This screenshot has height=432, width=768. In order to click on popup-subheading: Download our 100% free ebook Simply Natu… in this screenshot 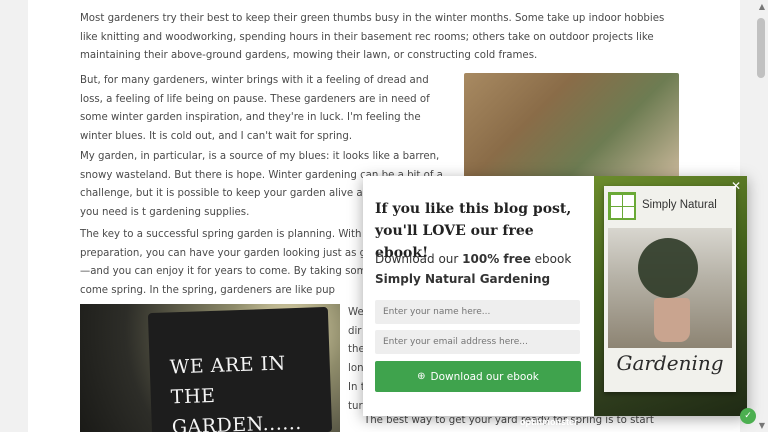, I will do `click(482, 269)`.